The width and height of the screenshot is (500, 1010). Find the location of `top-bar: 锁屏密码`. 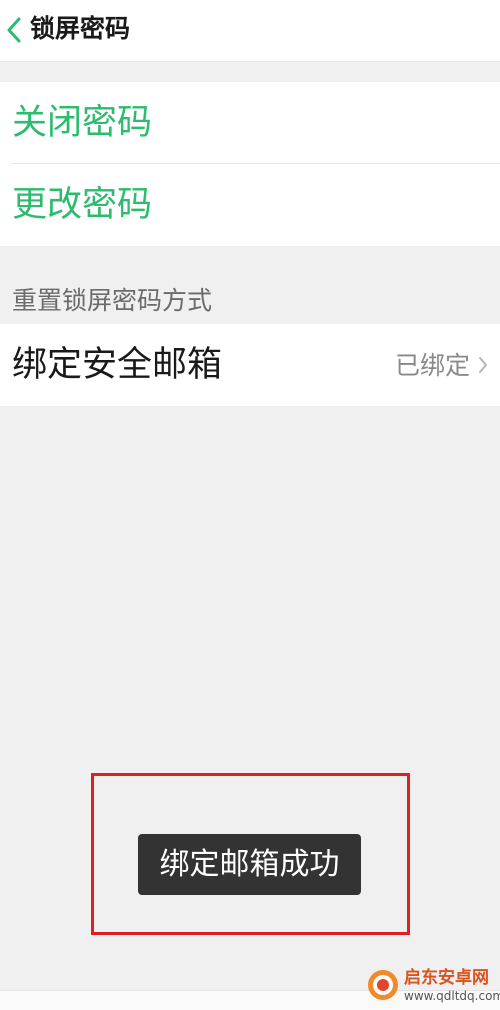

top-bar: 锁屏密码 is located at coordinates (250, 31).